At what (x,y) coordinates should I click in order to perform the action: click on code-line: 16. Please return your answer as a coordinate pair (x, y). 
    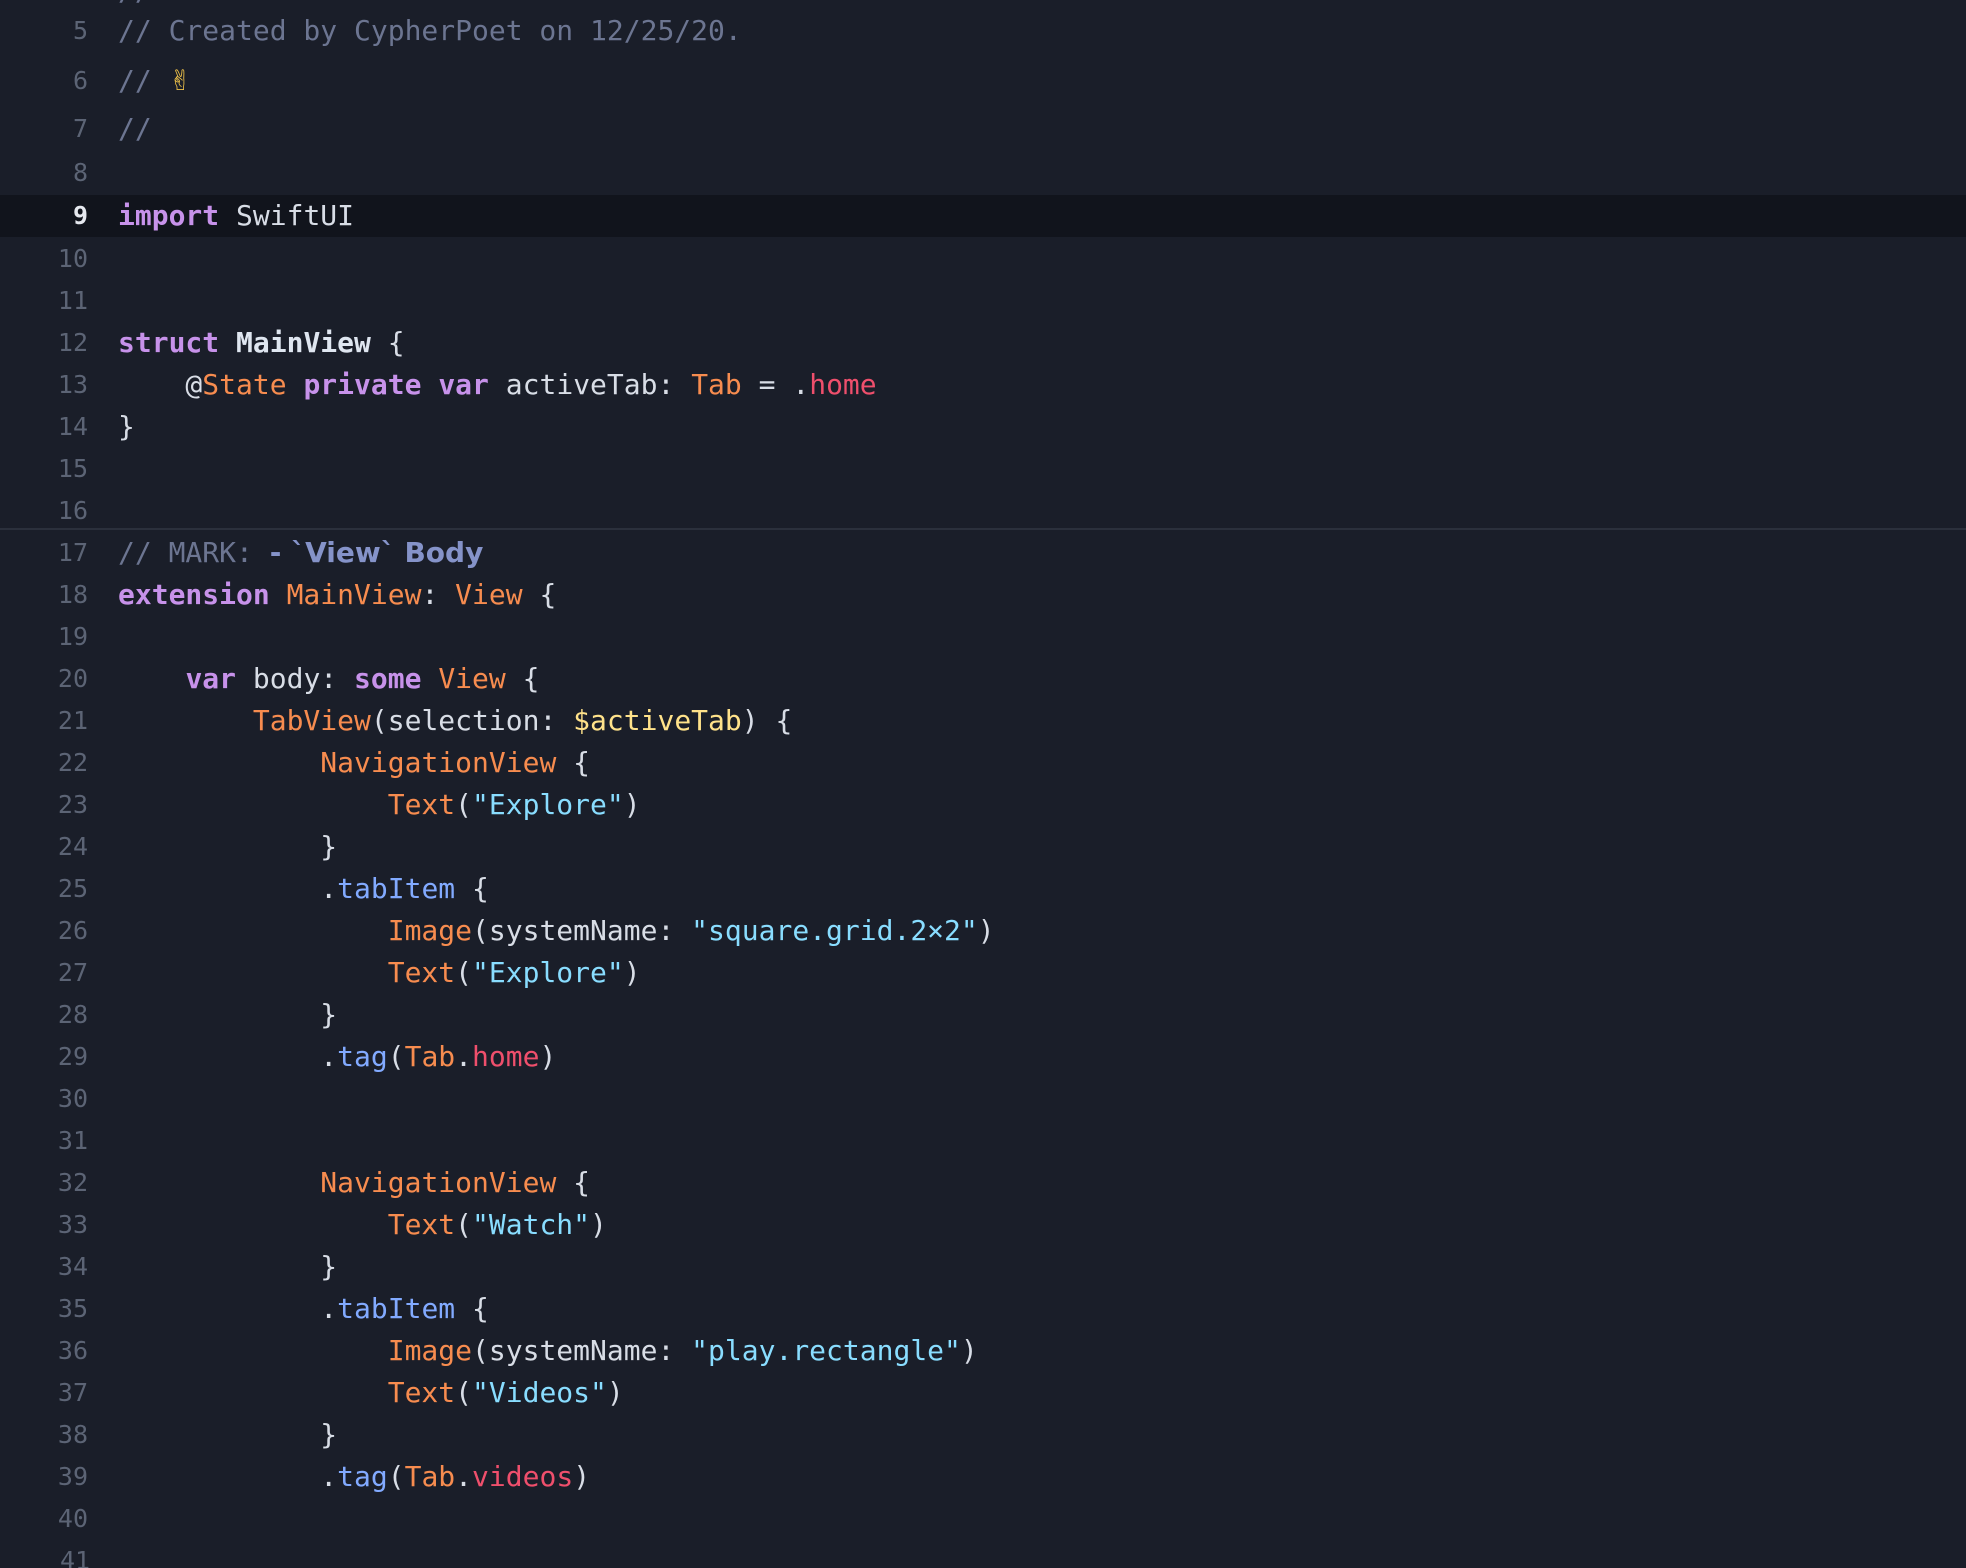
    Looking at the image, I should click on (983, 511).